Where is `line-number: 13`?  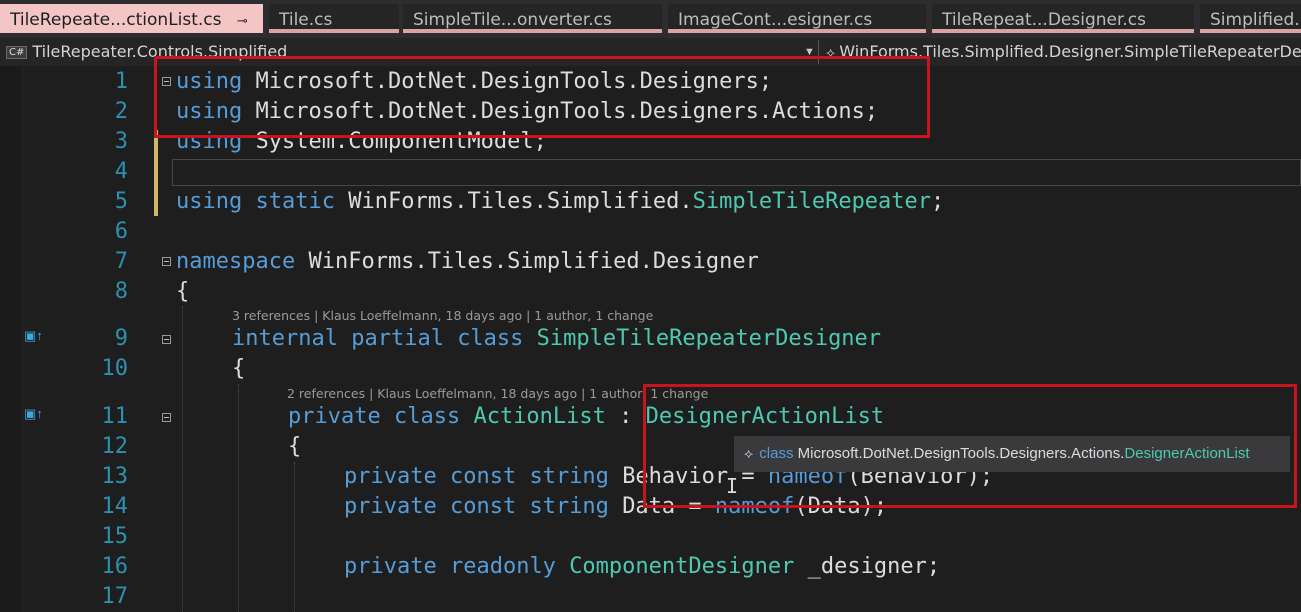
line-number: 13 is located at coordinates (115, 476).